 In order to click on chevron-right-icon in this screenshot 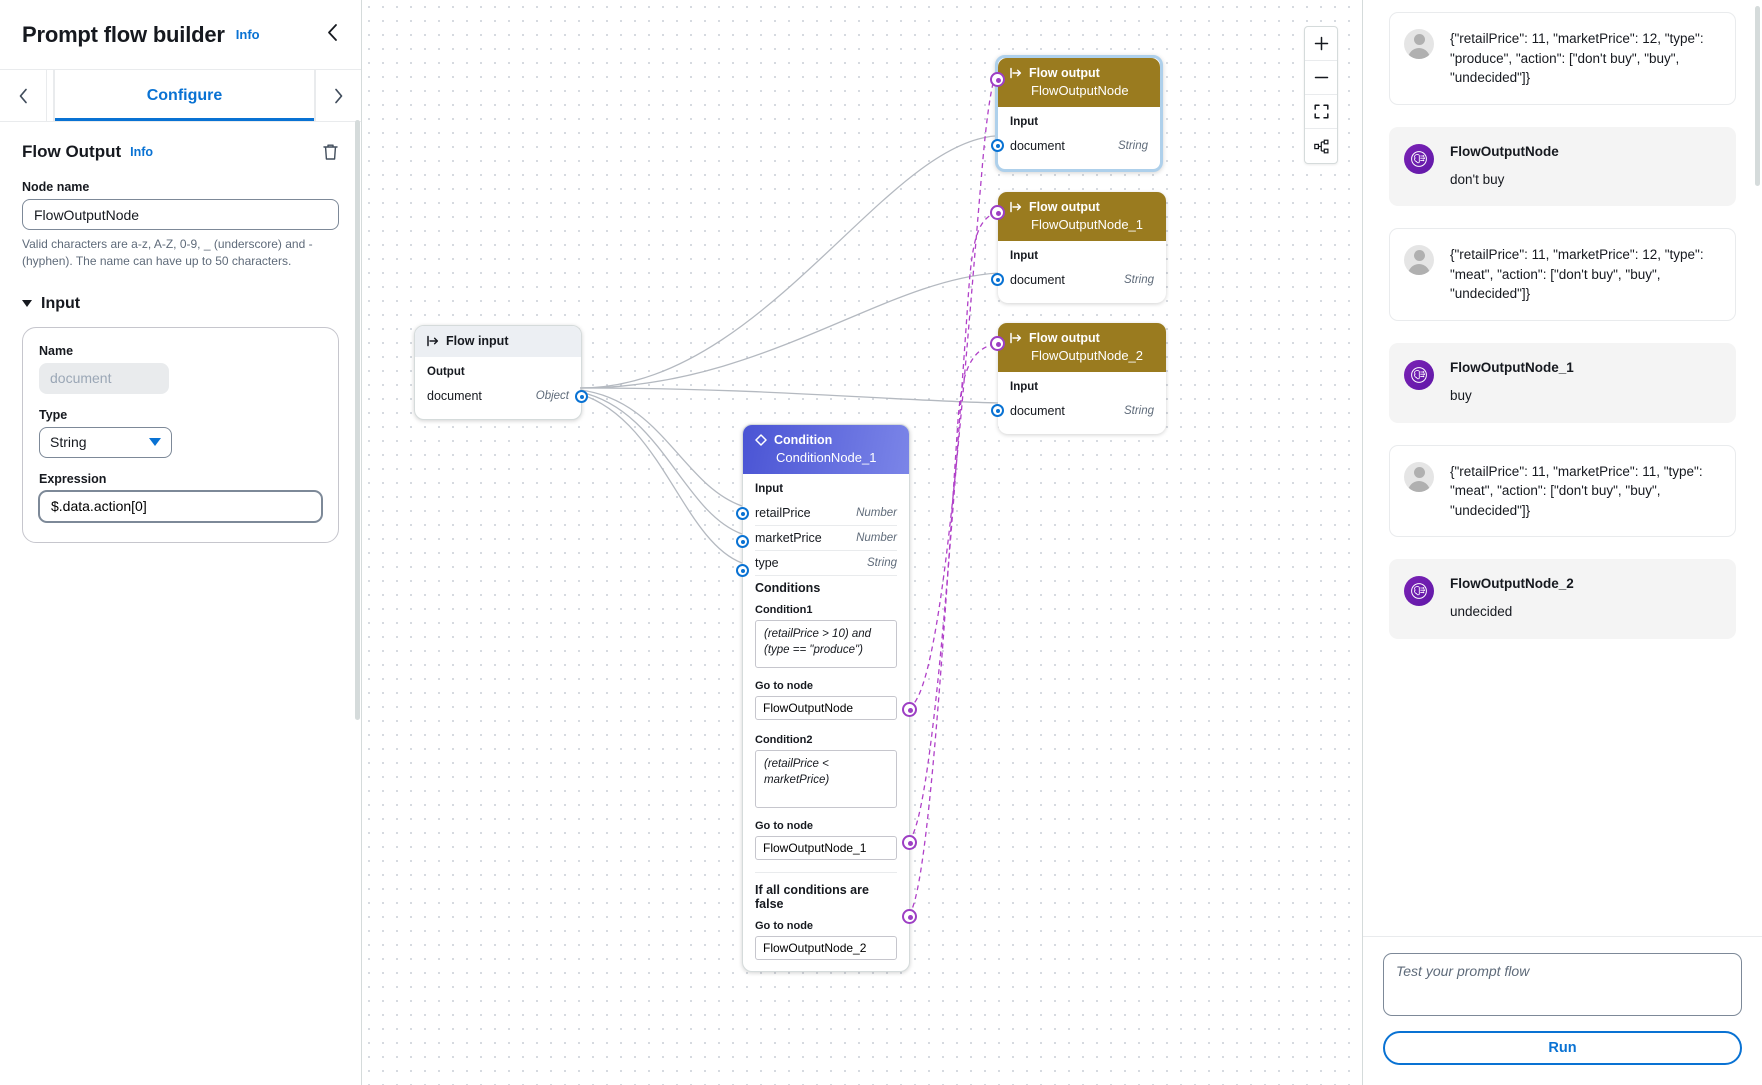, I will do `click(339, 95)`.